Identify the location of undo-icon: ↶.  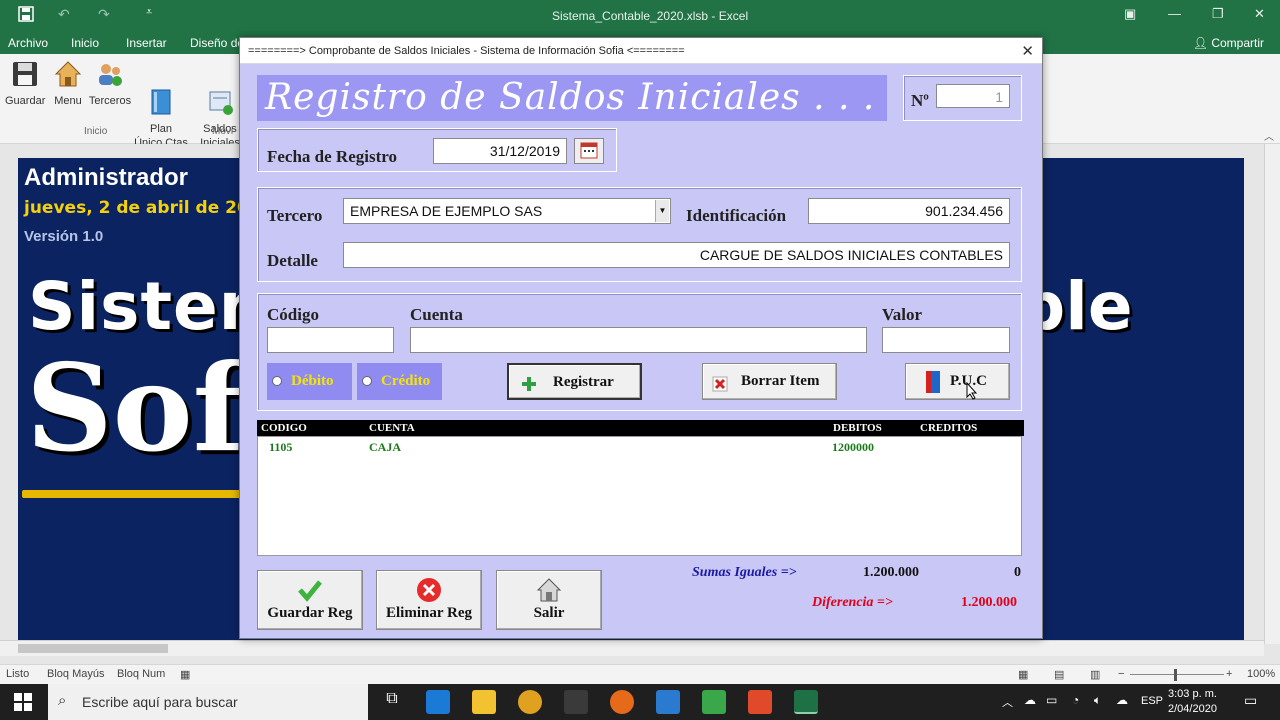
(64, 14).